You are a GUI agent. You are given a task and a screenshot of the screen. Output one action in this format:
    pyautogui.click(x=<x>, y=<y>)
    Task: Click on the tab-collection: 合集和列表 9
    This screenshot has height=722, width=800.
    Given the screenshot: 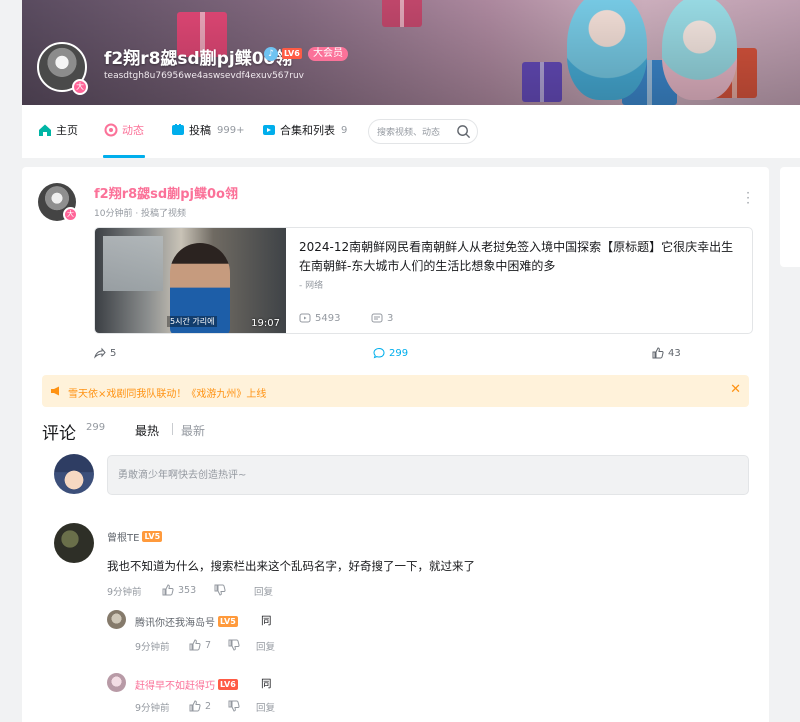 What is the action you would take?
    pyautogui.click(x=304, y=130)
    